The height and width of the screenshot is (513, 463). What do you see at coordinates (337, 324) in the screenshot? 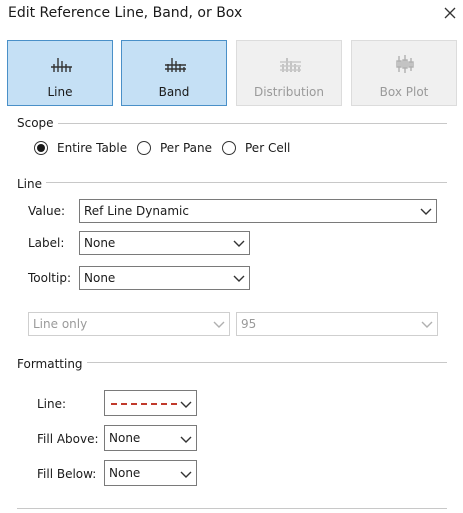
I see `percentile-select: 95` at bounding box center [337, 324].